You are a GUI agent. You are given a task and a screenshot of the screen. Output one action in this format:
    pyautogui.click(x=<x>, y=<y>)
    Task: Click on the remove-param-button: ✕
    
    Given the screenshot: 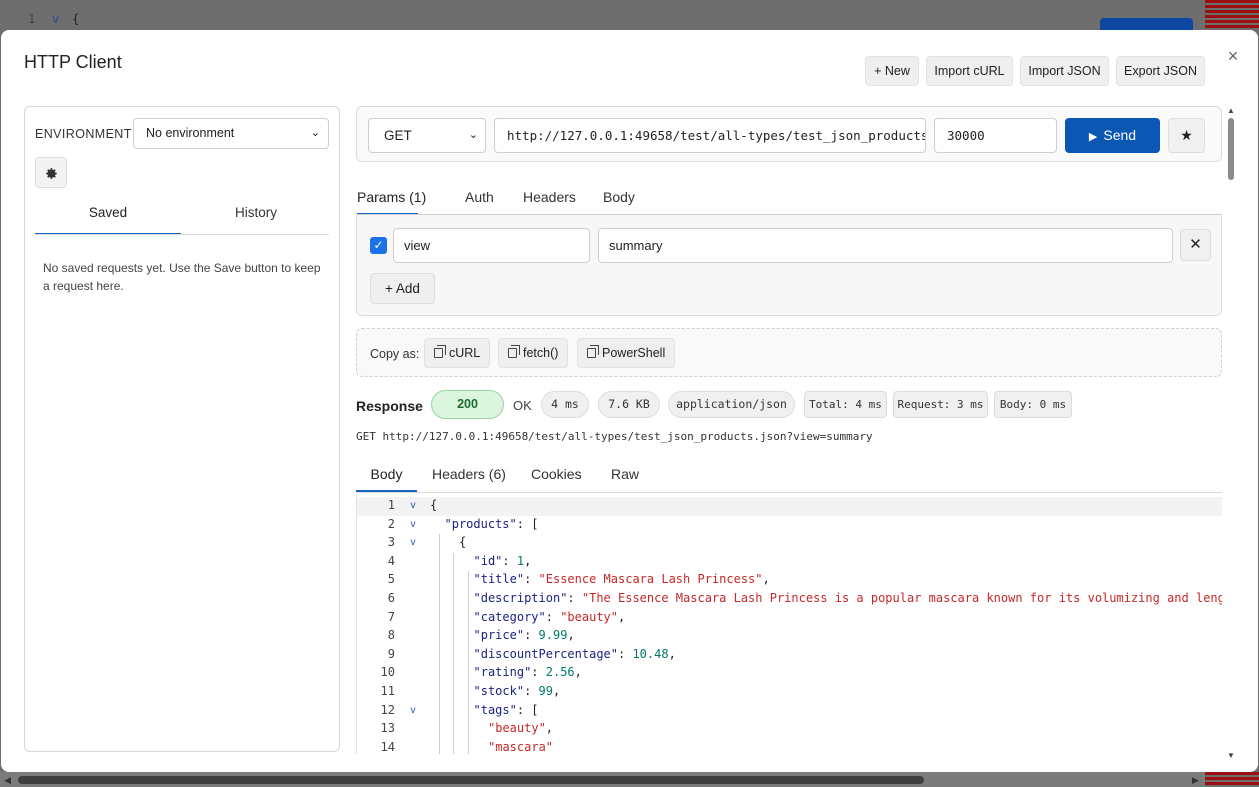 What is the action you would take?
    pyautogui.click(x=1195, y=245)
    